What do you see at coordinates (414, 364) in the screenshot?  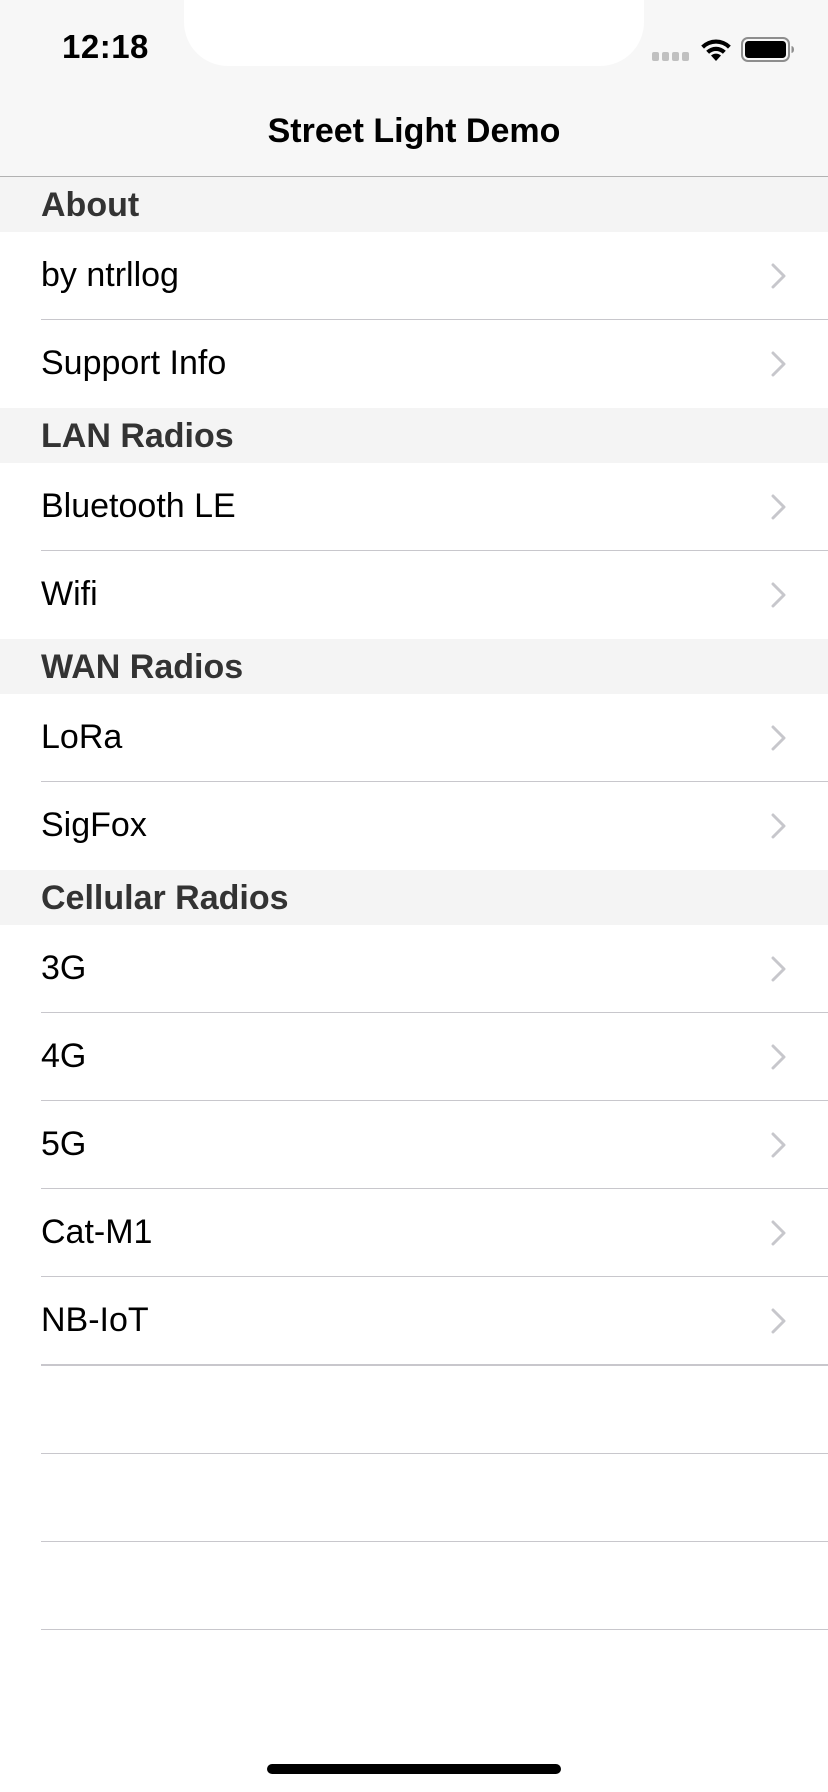 I see `list-item-support-info: Support Info` at bounding box center [414, 364].